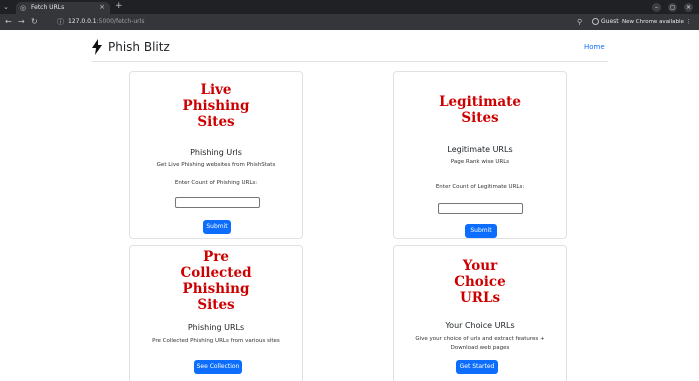 This screenshot has width=699, height=381. I want to click on address-bar: 127.0.0.1:5000/fetch-urls, so click(106, 22).